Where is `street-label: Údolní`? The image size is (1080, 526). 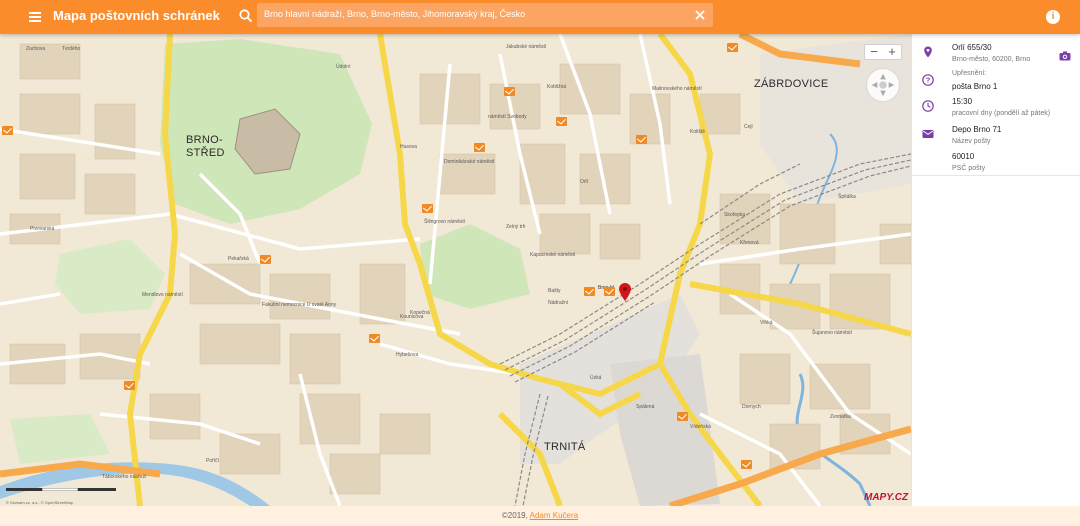 street-label: Údolní is located at coordinates (343, 67).